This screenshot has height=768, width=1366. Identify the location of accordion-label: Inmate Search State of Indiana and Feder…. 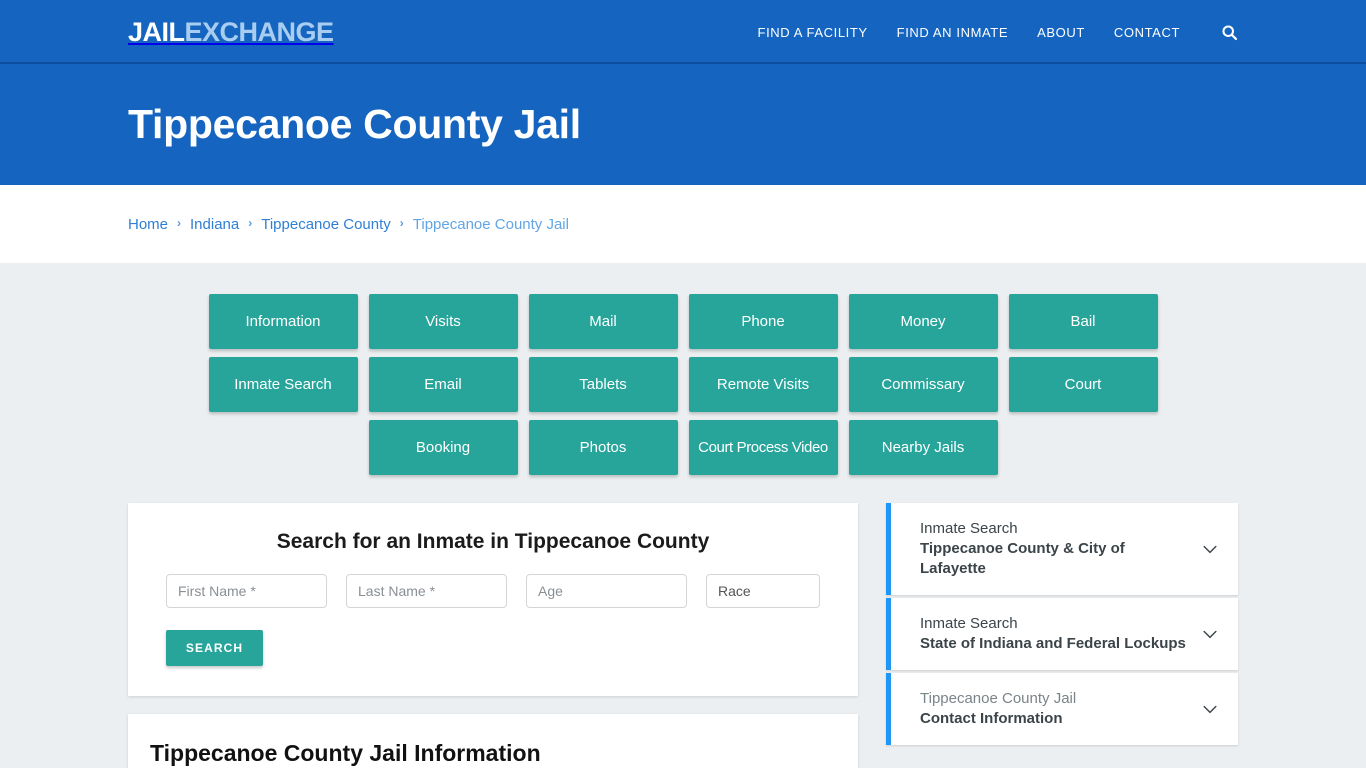
(1055, 634).